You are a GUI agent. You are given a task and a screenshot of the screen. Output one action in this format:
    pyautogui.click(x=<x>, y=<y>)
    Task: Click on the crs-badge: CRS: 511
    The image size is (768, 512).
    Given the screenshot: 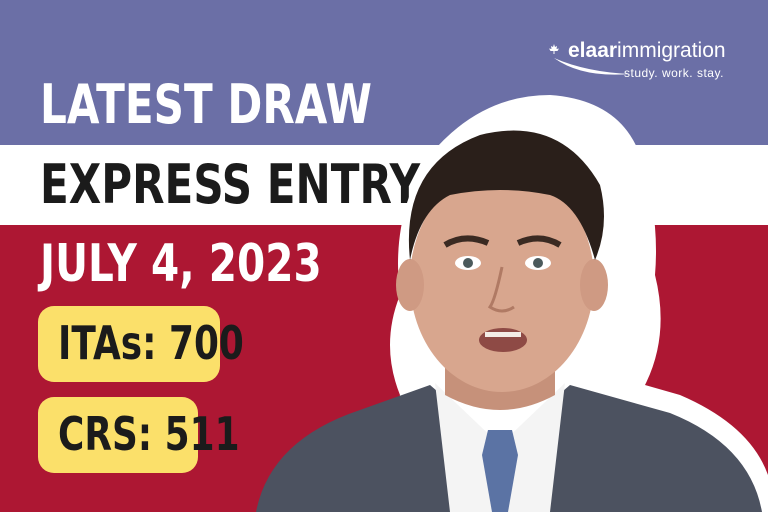 What is the action you would take?
    pyautogui.click(x=139, y=435)
    